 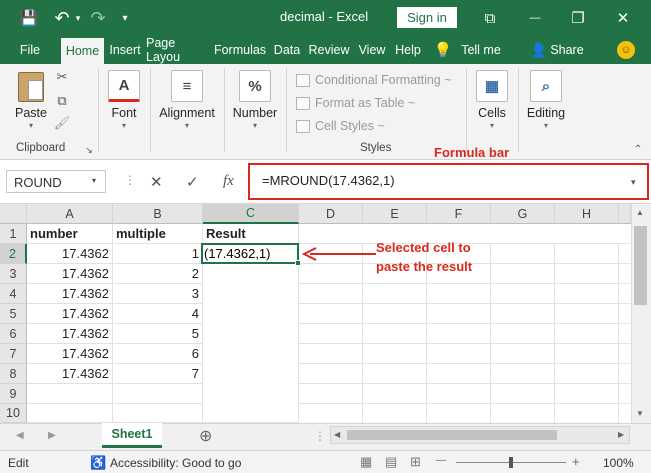 I want to click on insert-function-icon: fx, so click(x=228, y=181).